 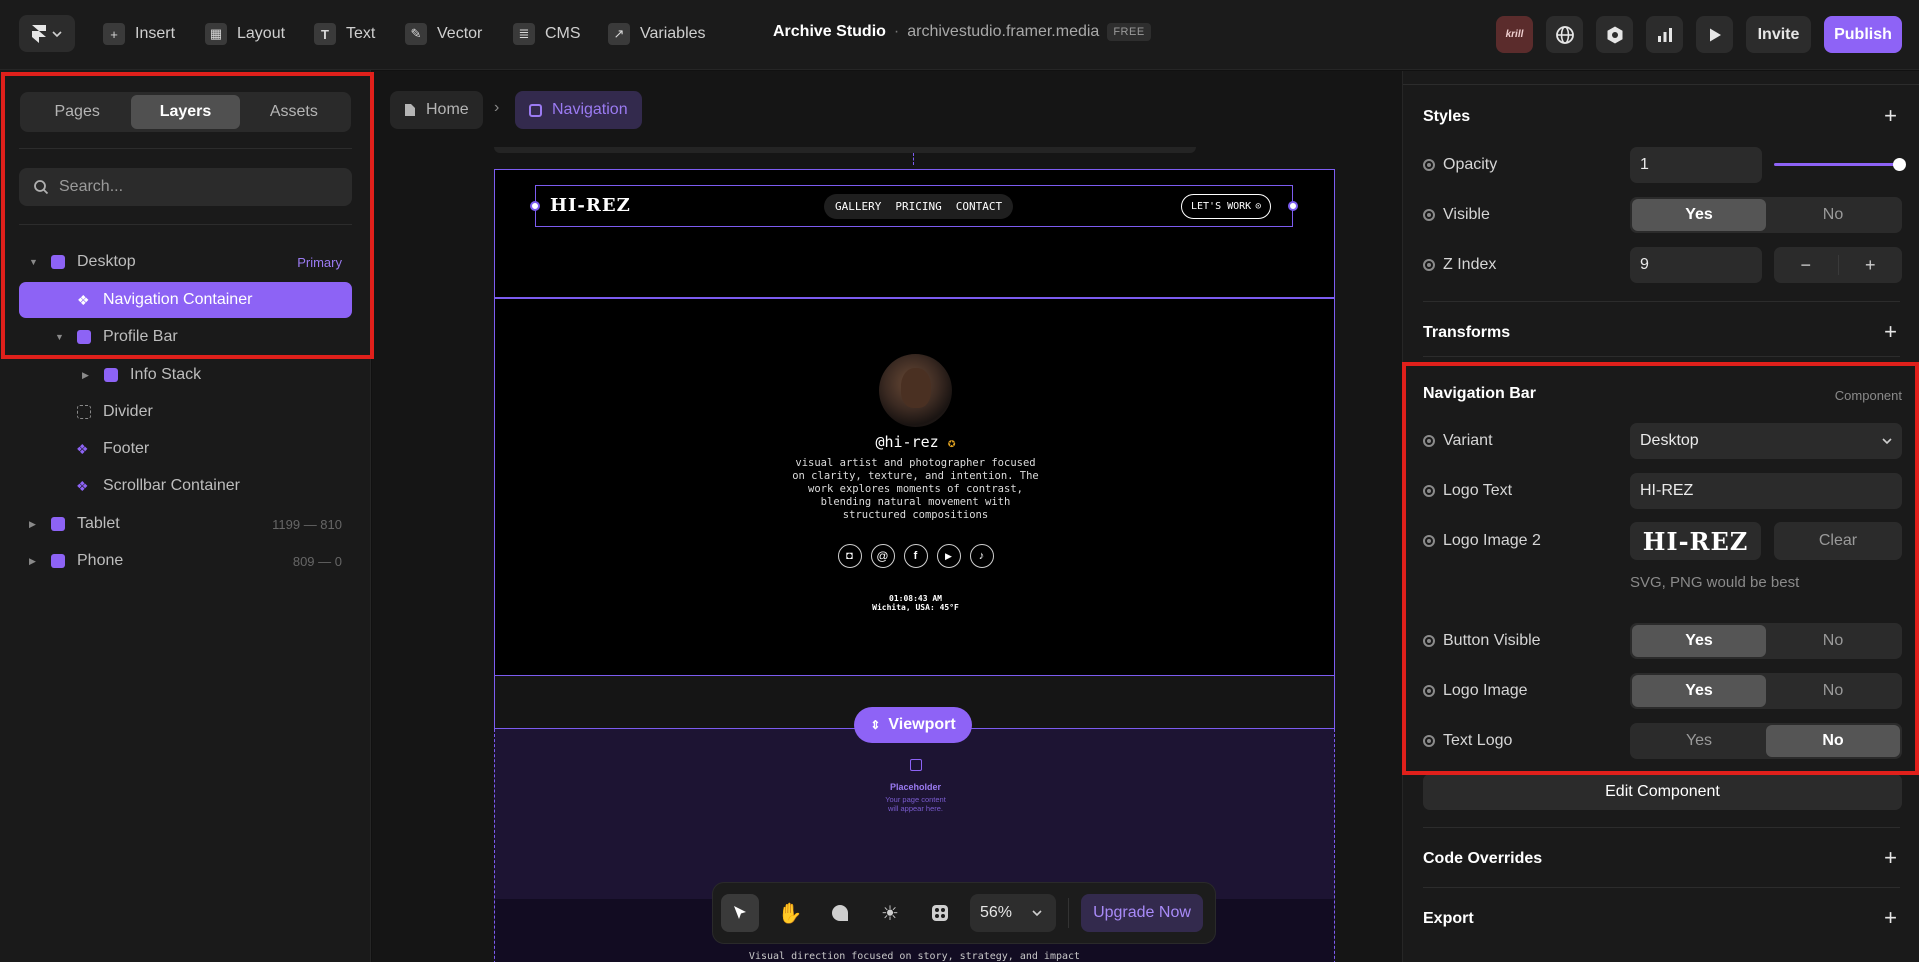 What do you see at coordinates (1514, 34) in the screenshot?
I see `avatar: krill` at bounding box center [1514, 34].